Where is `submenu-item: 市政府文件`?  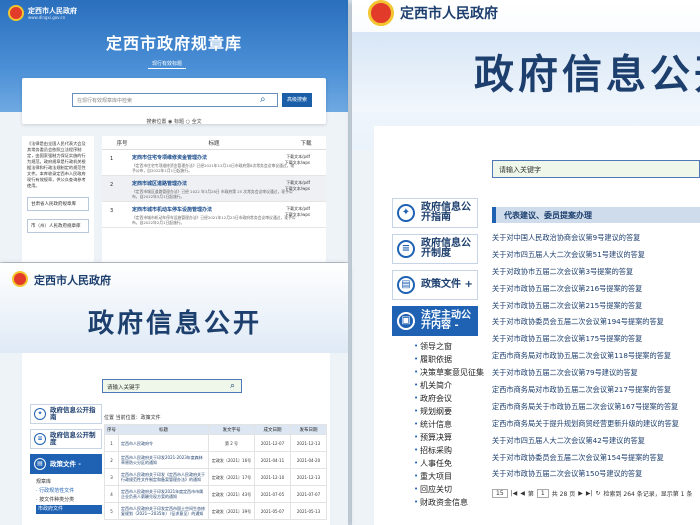 submenu-item: 市政府文件 is located at coordinates (69, 509).